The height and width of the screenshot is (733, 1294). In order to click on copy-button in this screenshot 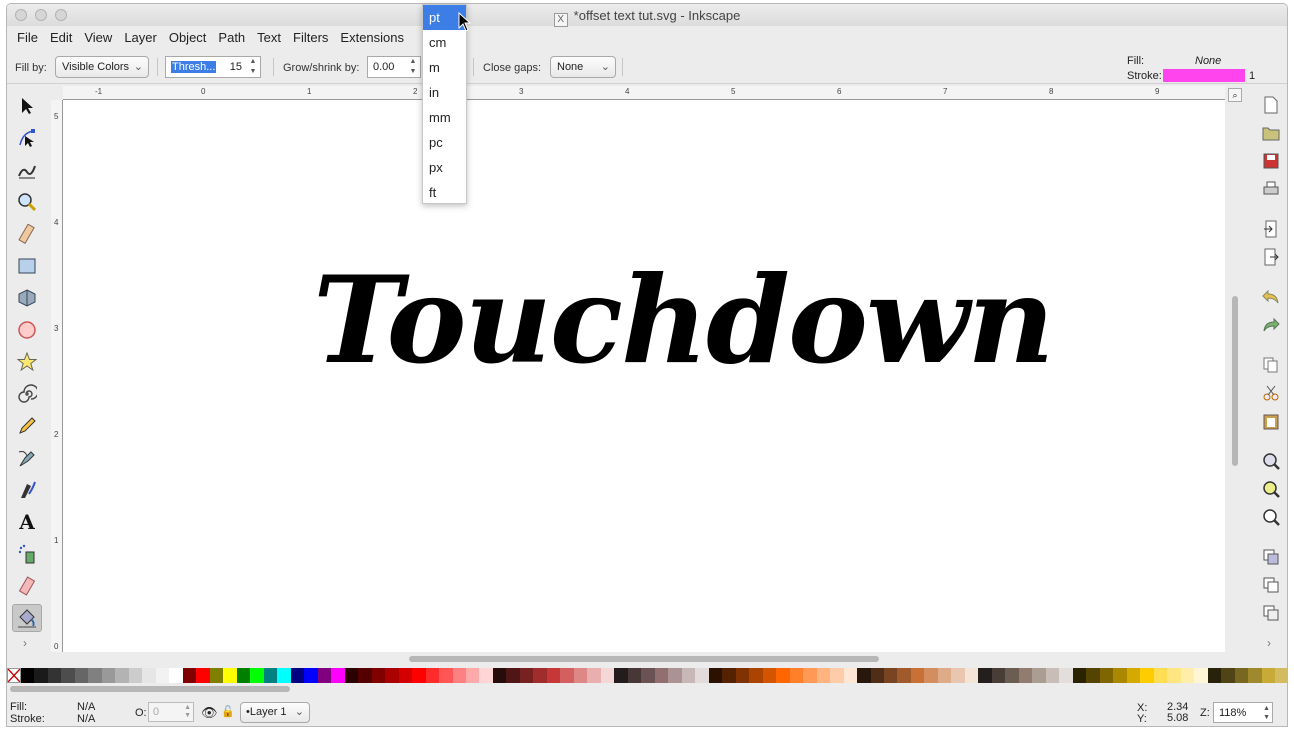, I will do `click(1271, 365)`.